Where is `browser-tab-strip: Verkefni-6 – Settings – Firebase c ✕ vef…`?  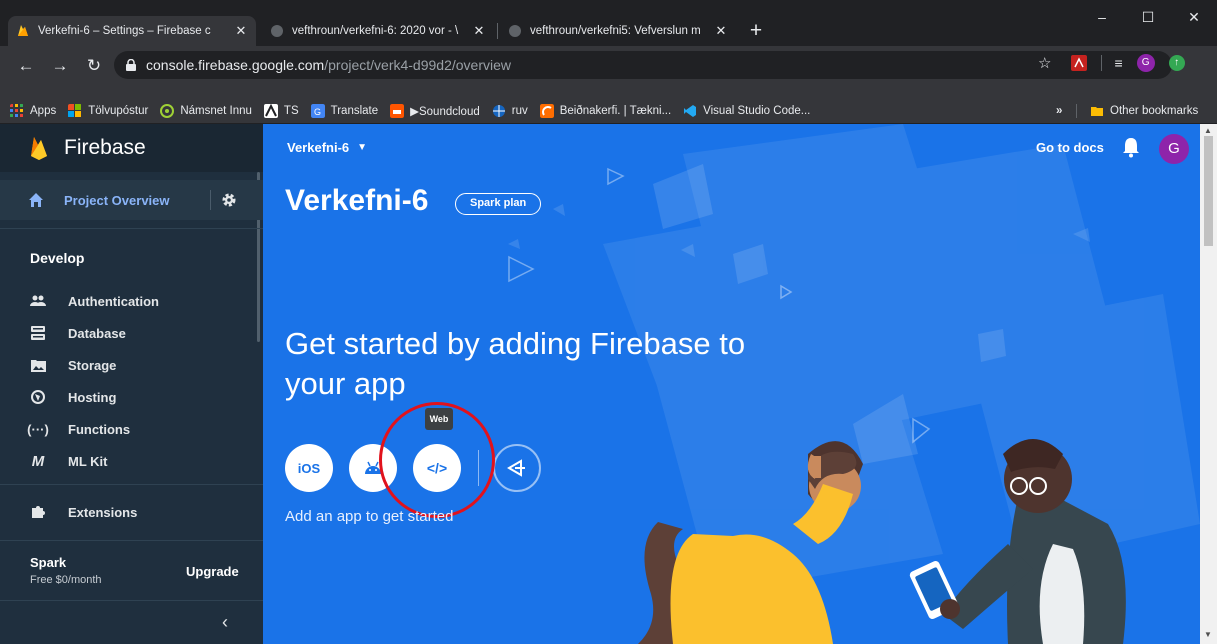
browser-tab-strip: Verkefni-6 – Settings – Firebase c ✕ vef… is located at coordinates (608, 23).